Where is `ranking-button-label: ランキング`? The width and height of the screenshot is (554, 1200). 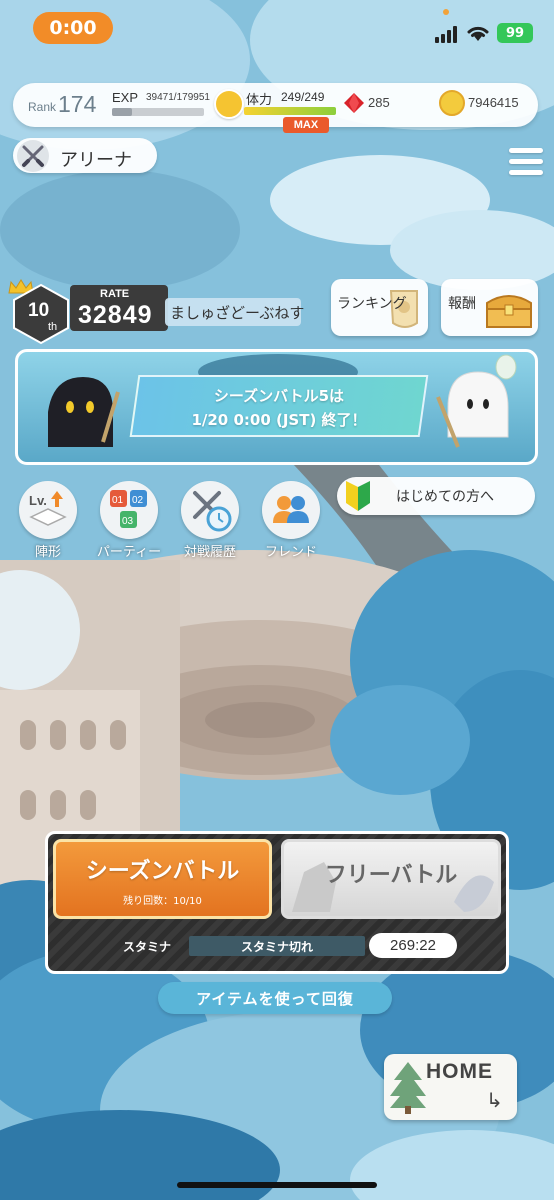
ranking-button-label: ランキング is located at coordinates (372, 304).